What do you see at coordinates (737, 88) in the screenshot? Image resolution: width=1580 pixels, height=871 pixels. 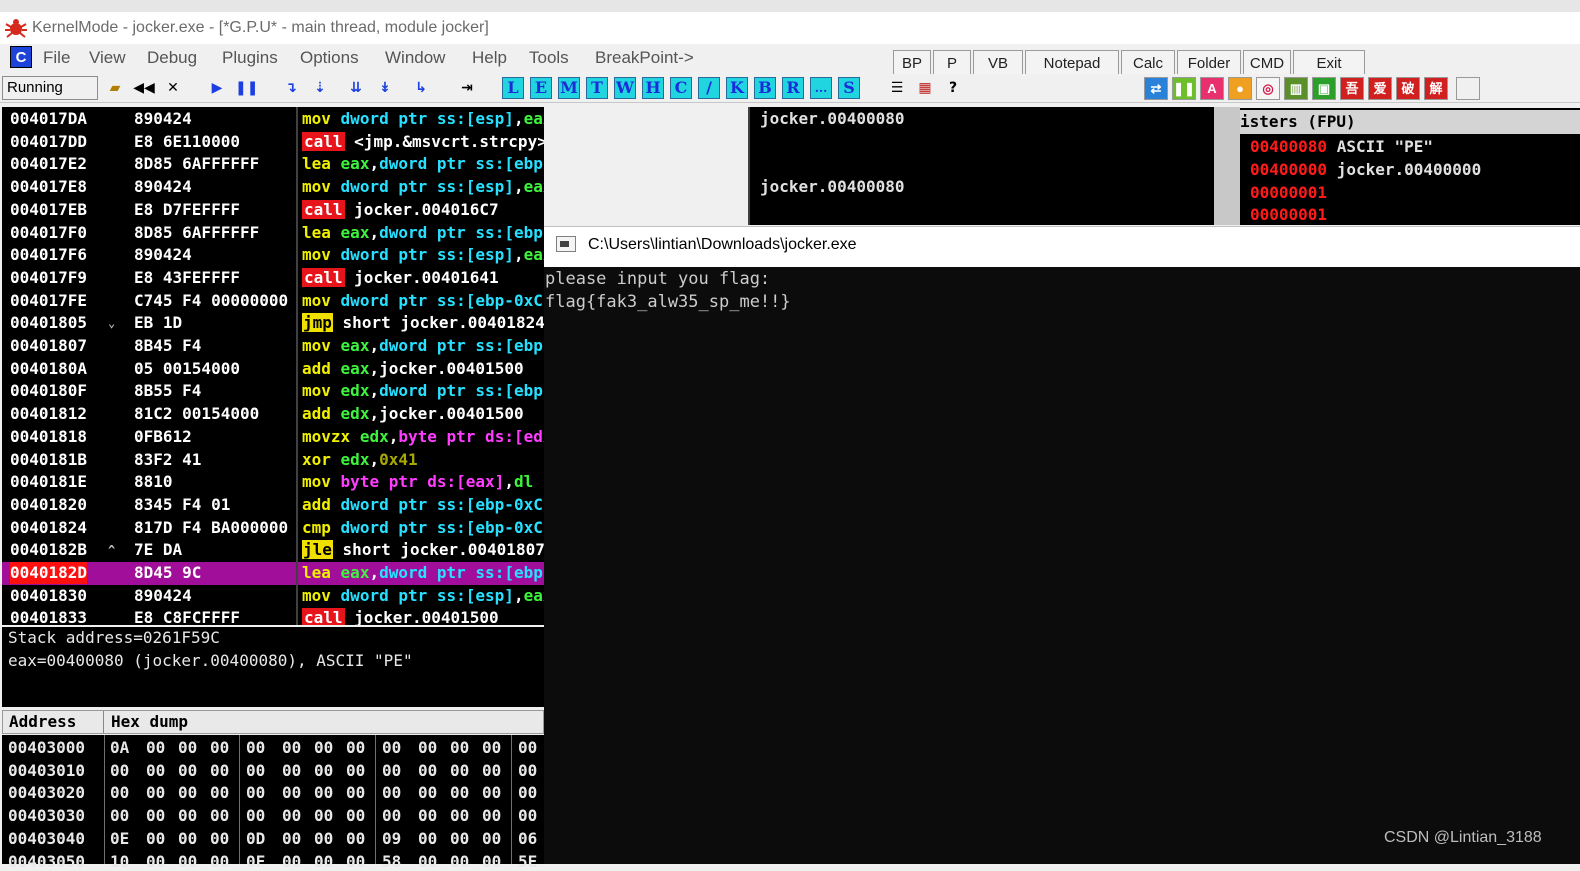 I see `call-stack-button: K` at bounding box center [737, 88].